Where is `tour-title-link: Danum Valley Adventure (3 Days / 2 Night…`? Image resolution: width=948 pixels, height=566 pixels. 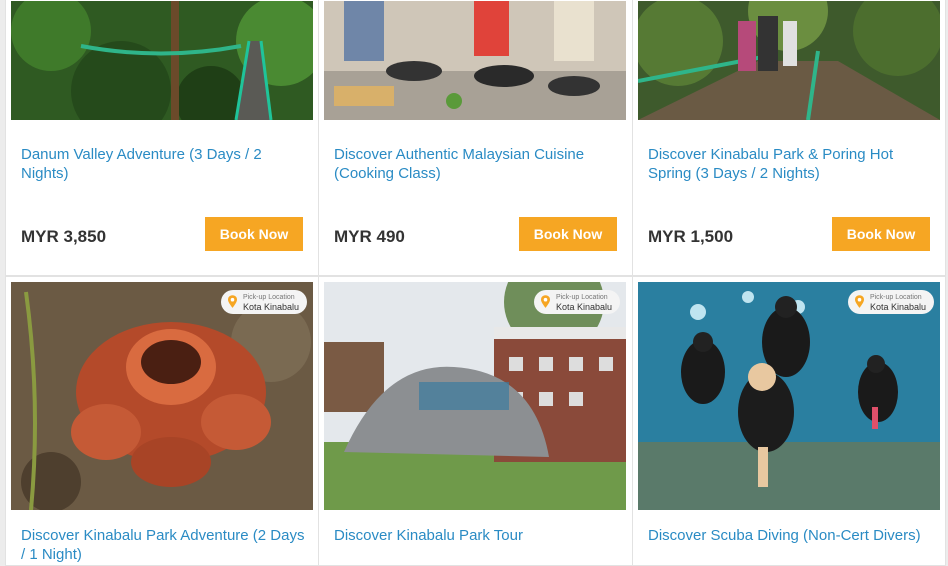 tour-title-link: Danum Valley Adventure (3 Days / 2 Night… is located at coordinates (163, 164).